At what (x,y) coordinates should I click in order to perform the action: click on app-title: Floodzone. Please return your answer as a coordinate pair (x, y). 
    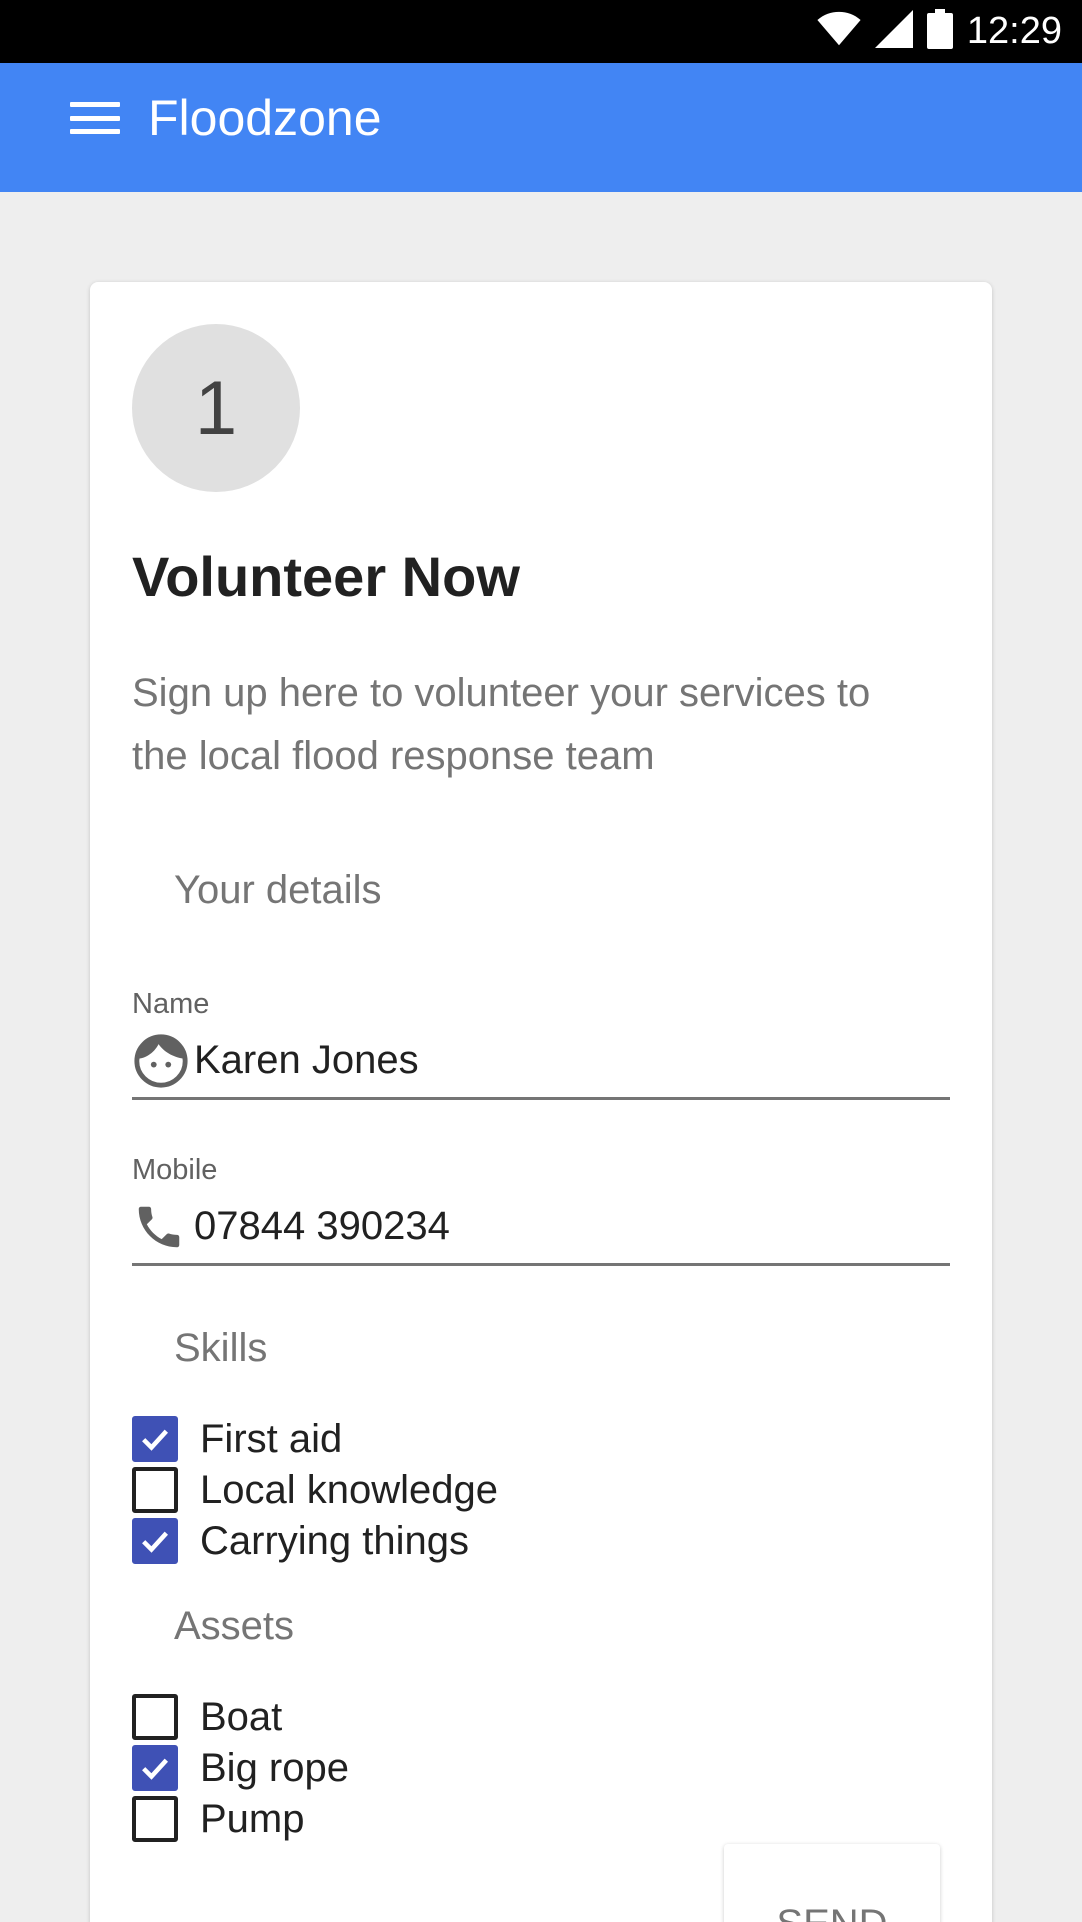
    Looking at the image, I should click on (265, 118).